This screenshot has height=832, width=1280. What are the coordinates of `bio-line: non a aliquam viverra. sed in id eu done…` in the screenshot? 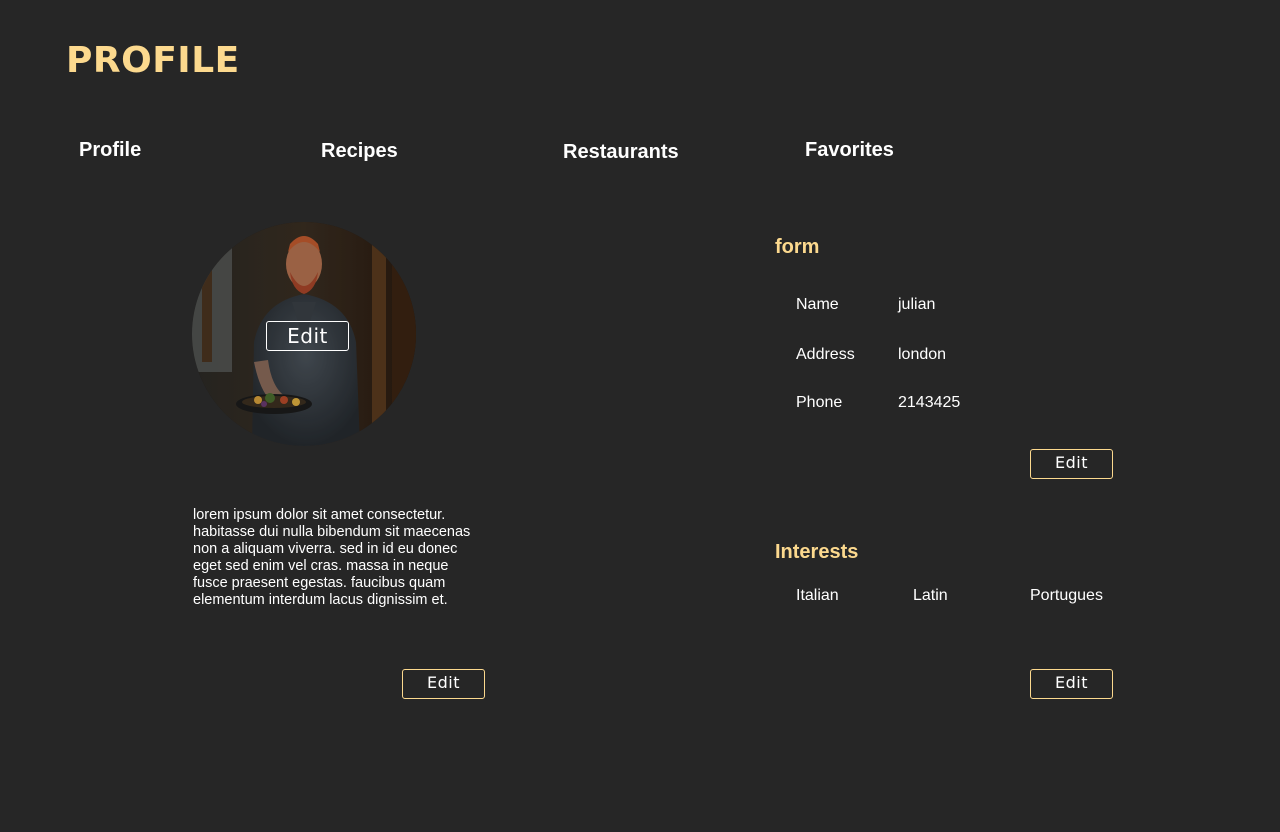 It's located at (325, 549).